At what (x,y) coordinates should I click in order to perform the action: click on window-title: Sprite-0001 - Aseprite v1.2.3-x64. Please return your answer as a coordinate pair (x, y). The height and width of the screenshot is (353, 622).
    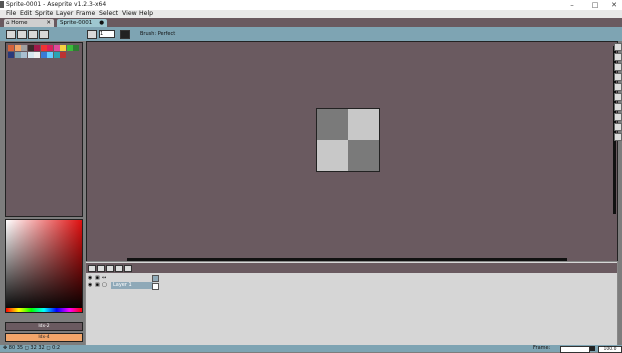
    Looking at the image, I should click on (56, 4).